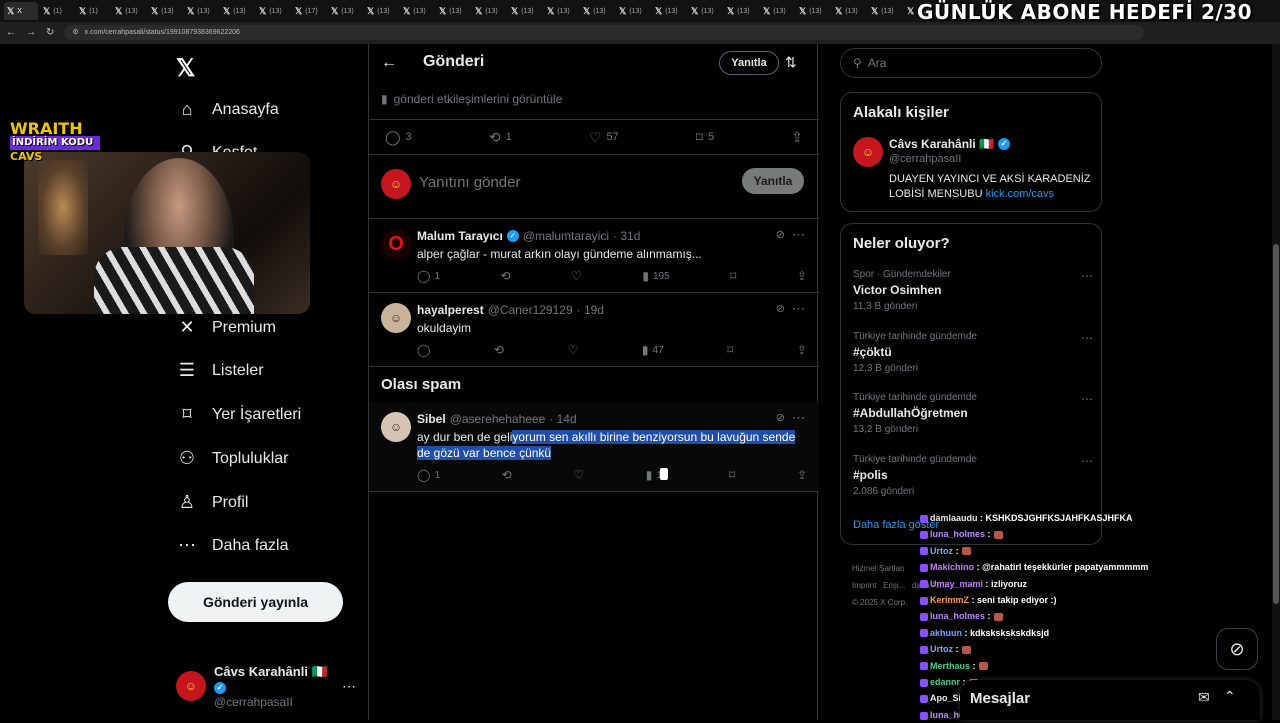  What do you see at coordinates (255, 602) in the screenshot?
I see `post-button: Gönderi yayınla` at bounding box center [255, 602].